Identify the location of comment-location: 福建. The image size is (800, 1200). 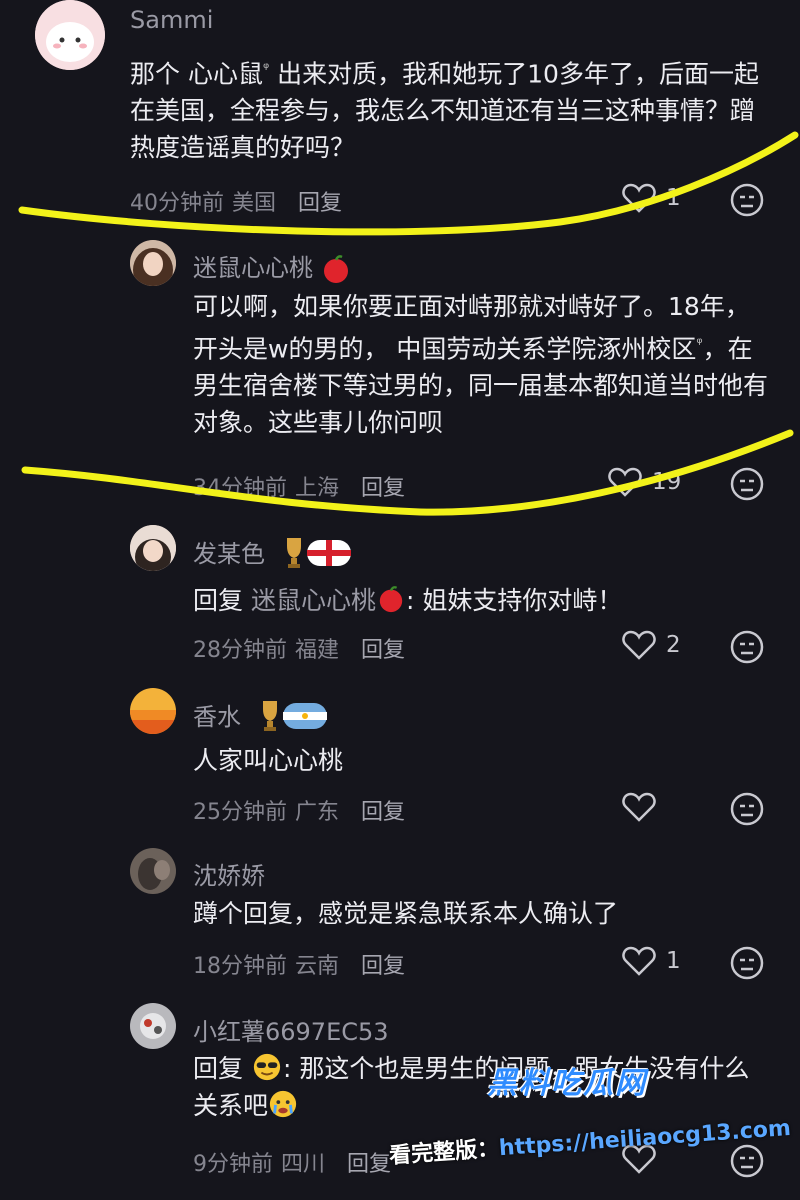
(317, 650).